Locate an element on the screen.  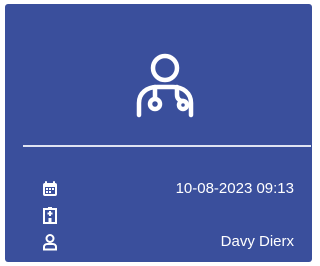
user-icon is located at coordinates (50, 242).